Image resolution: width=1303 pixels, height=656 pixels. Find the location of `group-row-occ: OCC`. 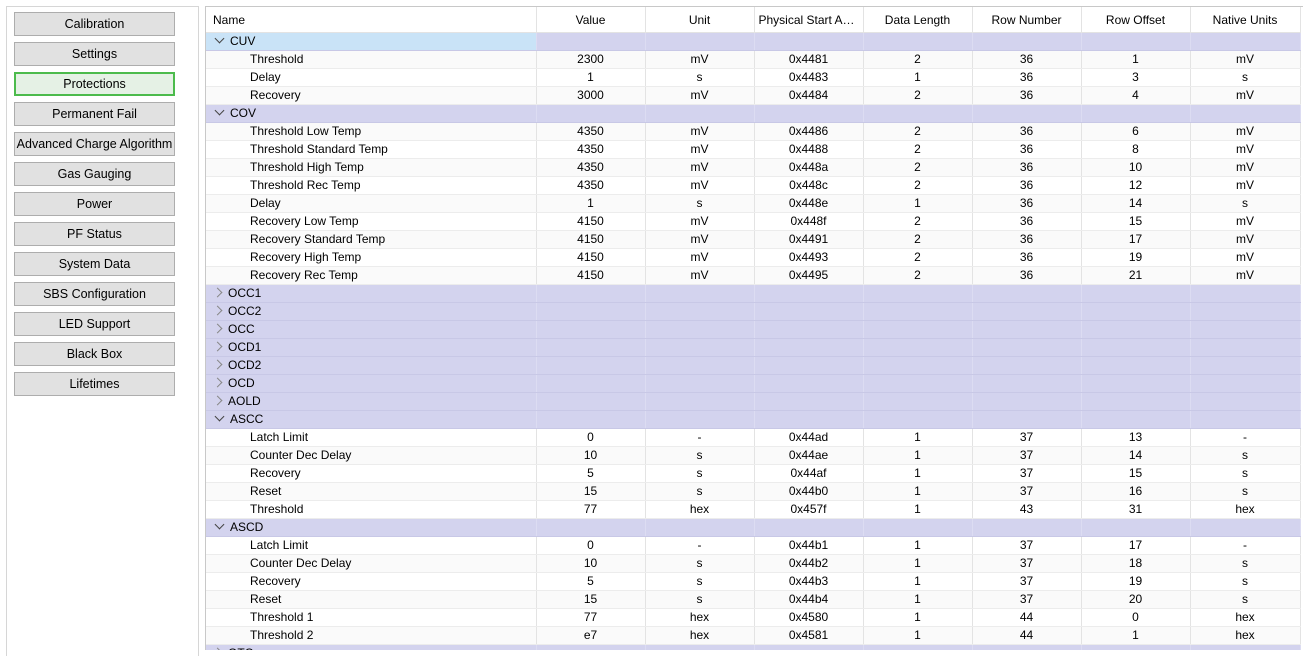

group-row-occ: OCC is located at coordinates (753, 329).